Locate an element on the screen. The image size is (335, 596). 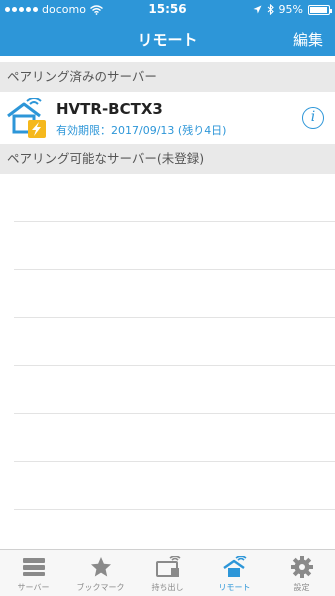
tab-remote: リモート is located at coordinates (234, 573).